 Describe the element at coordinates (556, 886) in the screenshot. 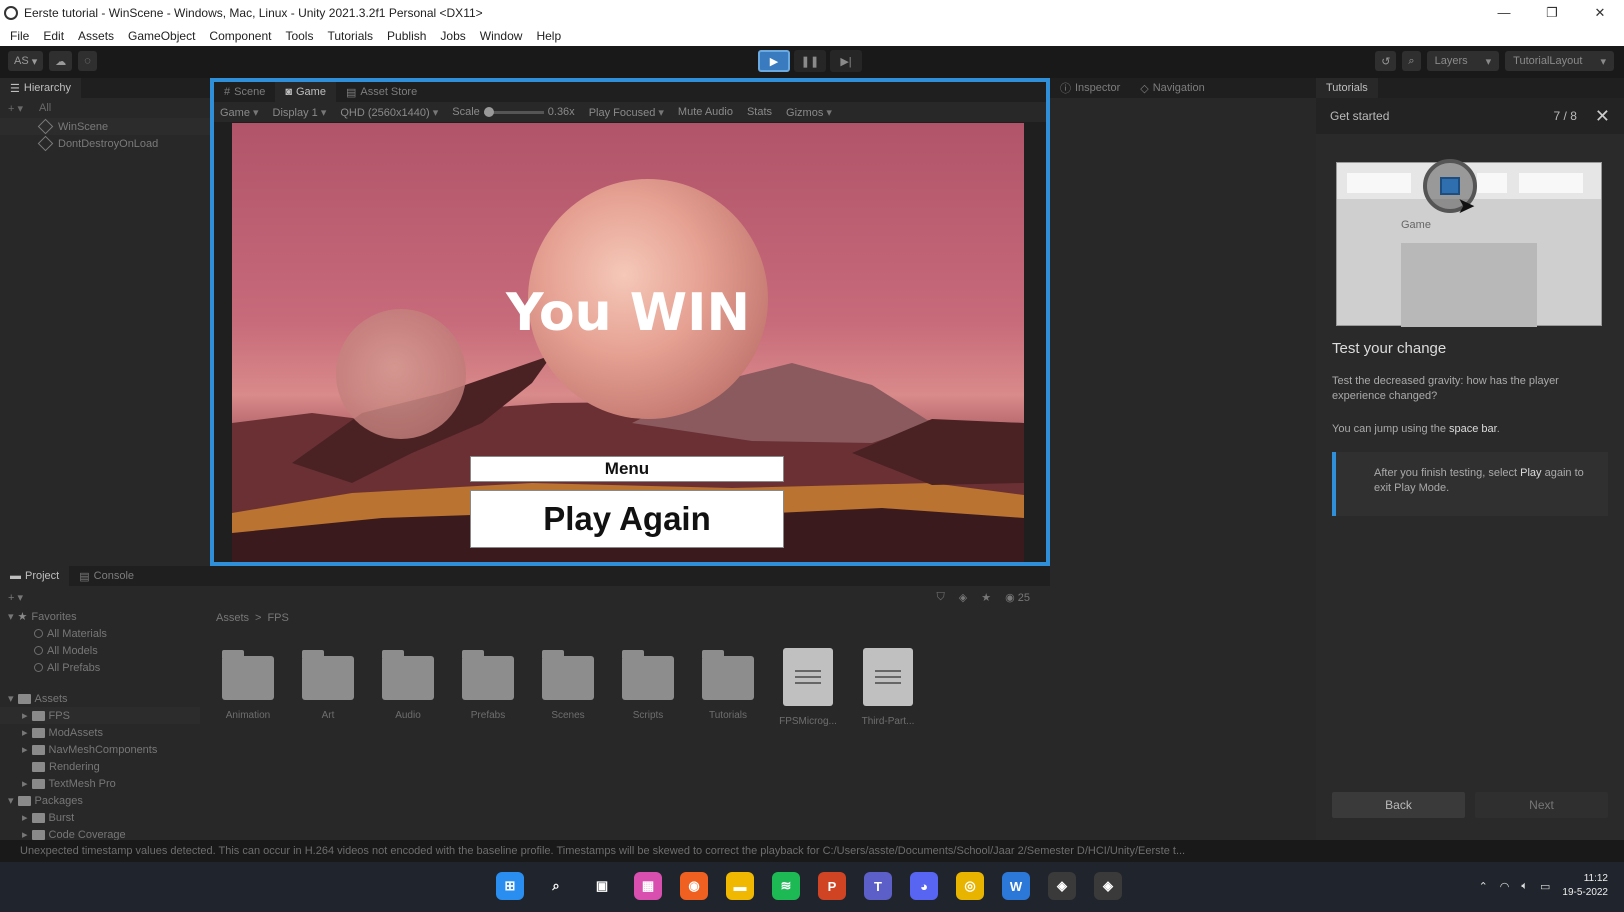

I see `search-icon: ⌕` at that location.